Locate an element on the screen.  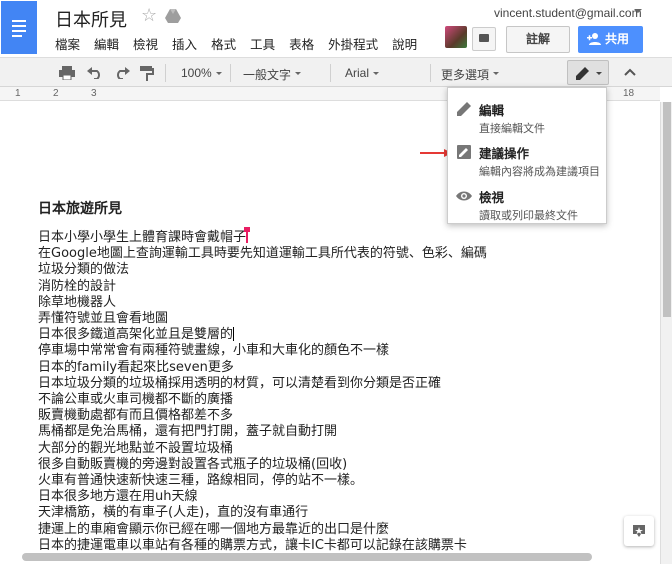
ruler-label: 3 is located at coordinates (94, 93).